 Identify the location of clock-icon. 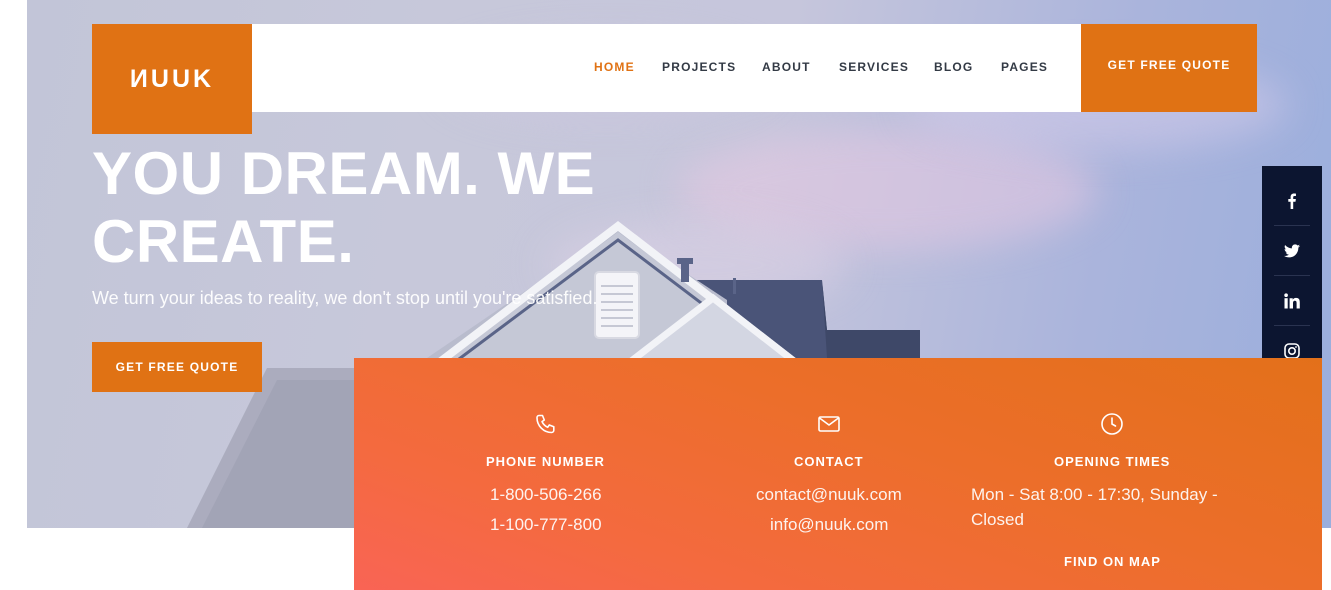
(1112, 424).